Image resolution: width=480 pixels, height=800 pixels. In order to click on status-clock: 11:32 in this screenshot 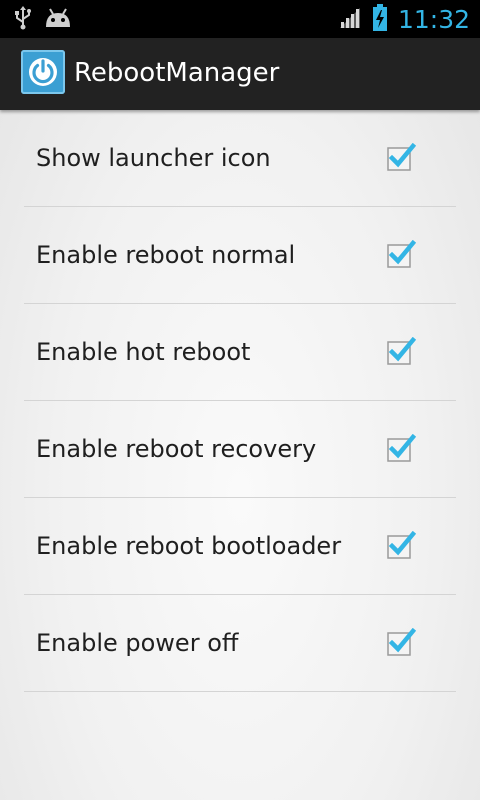, I will do `click(433, 19)`.